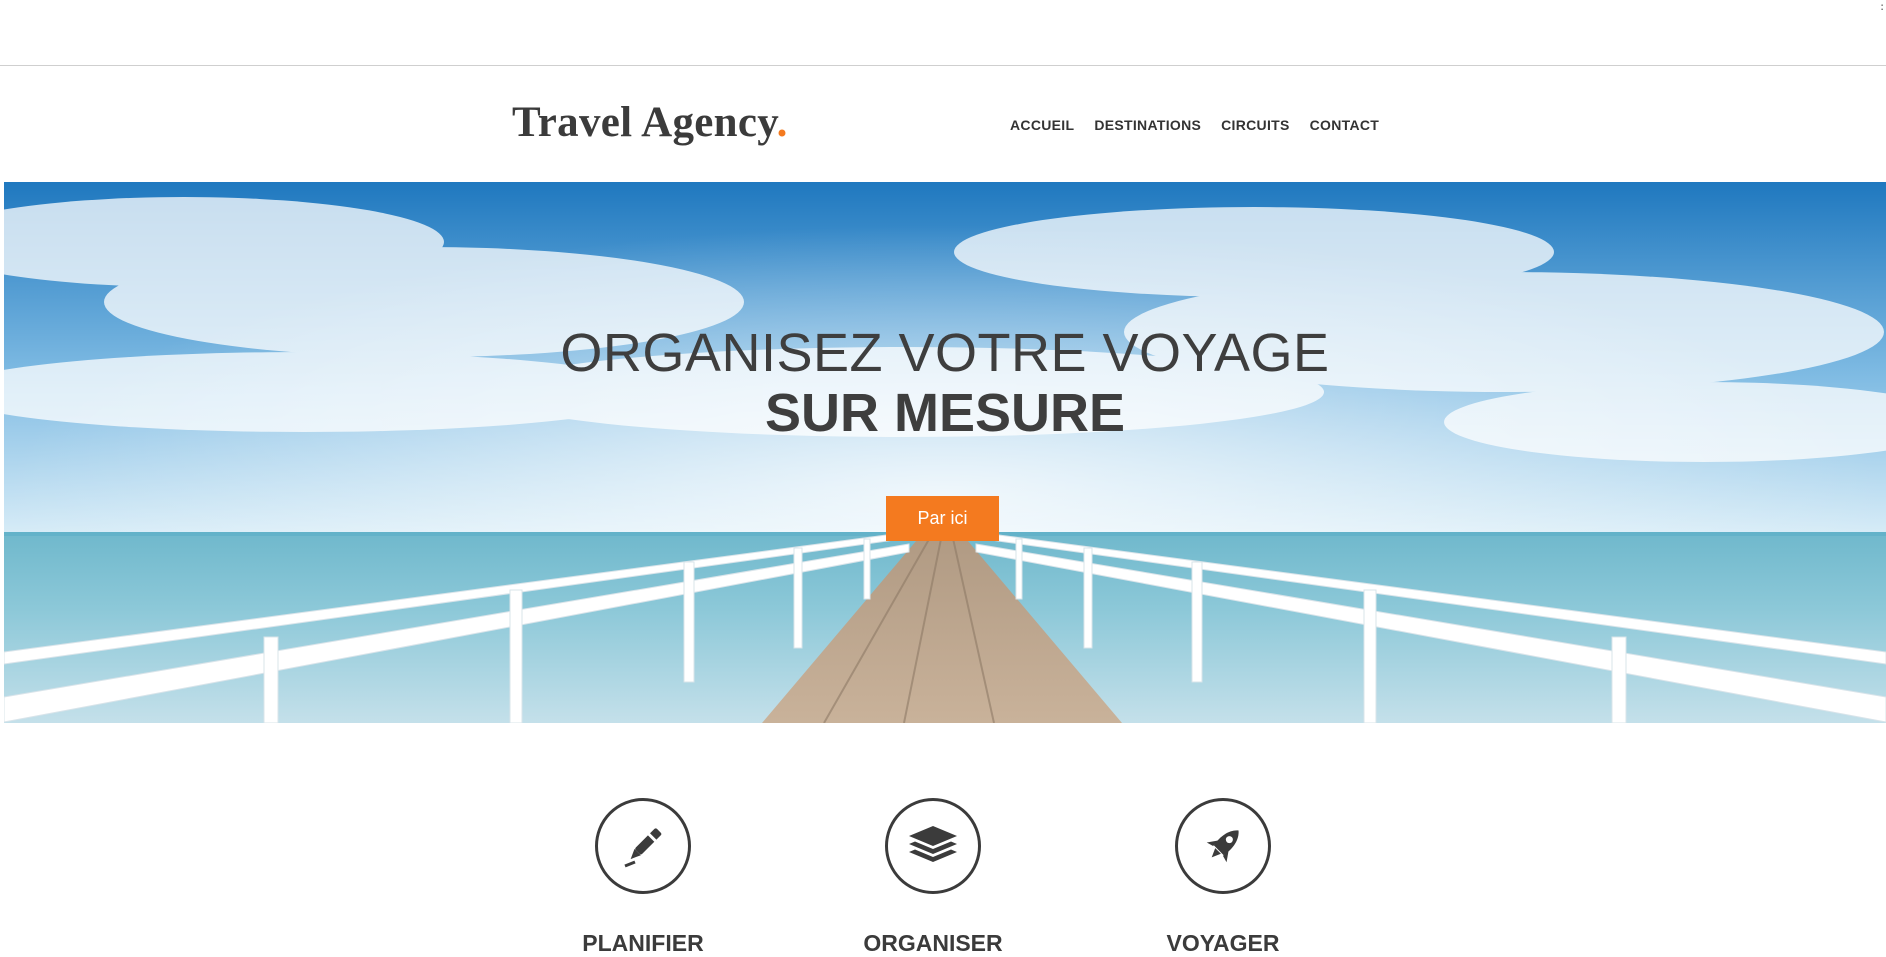  I want to click on feature-label-organiser: ORGANISER, so click(933, 943).